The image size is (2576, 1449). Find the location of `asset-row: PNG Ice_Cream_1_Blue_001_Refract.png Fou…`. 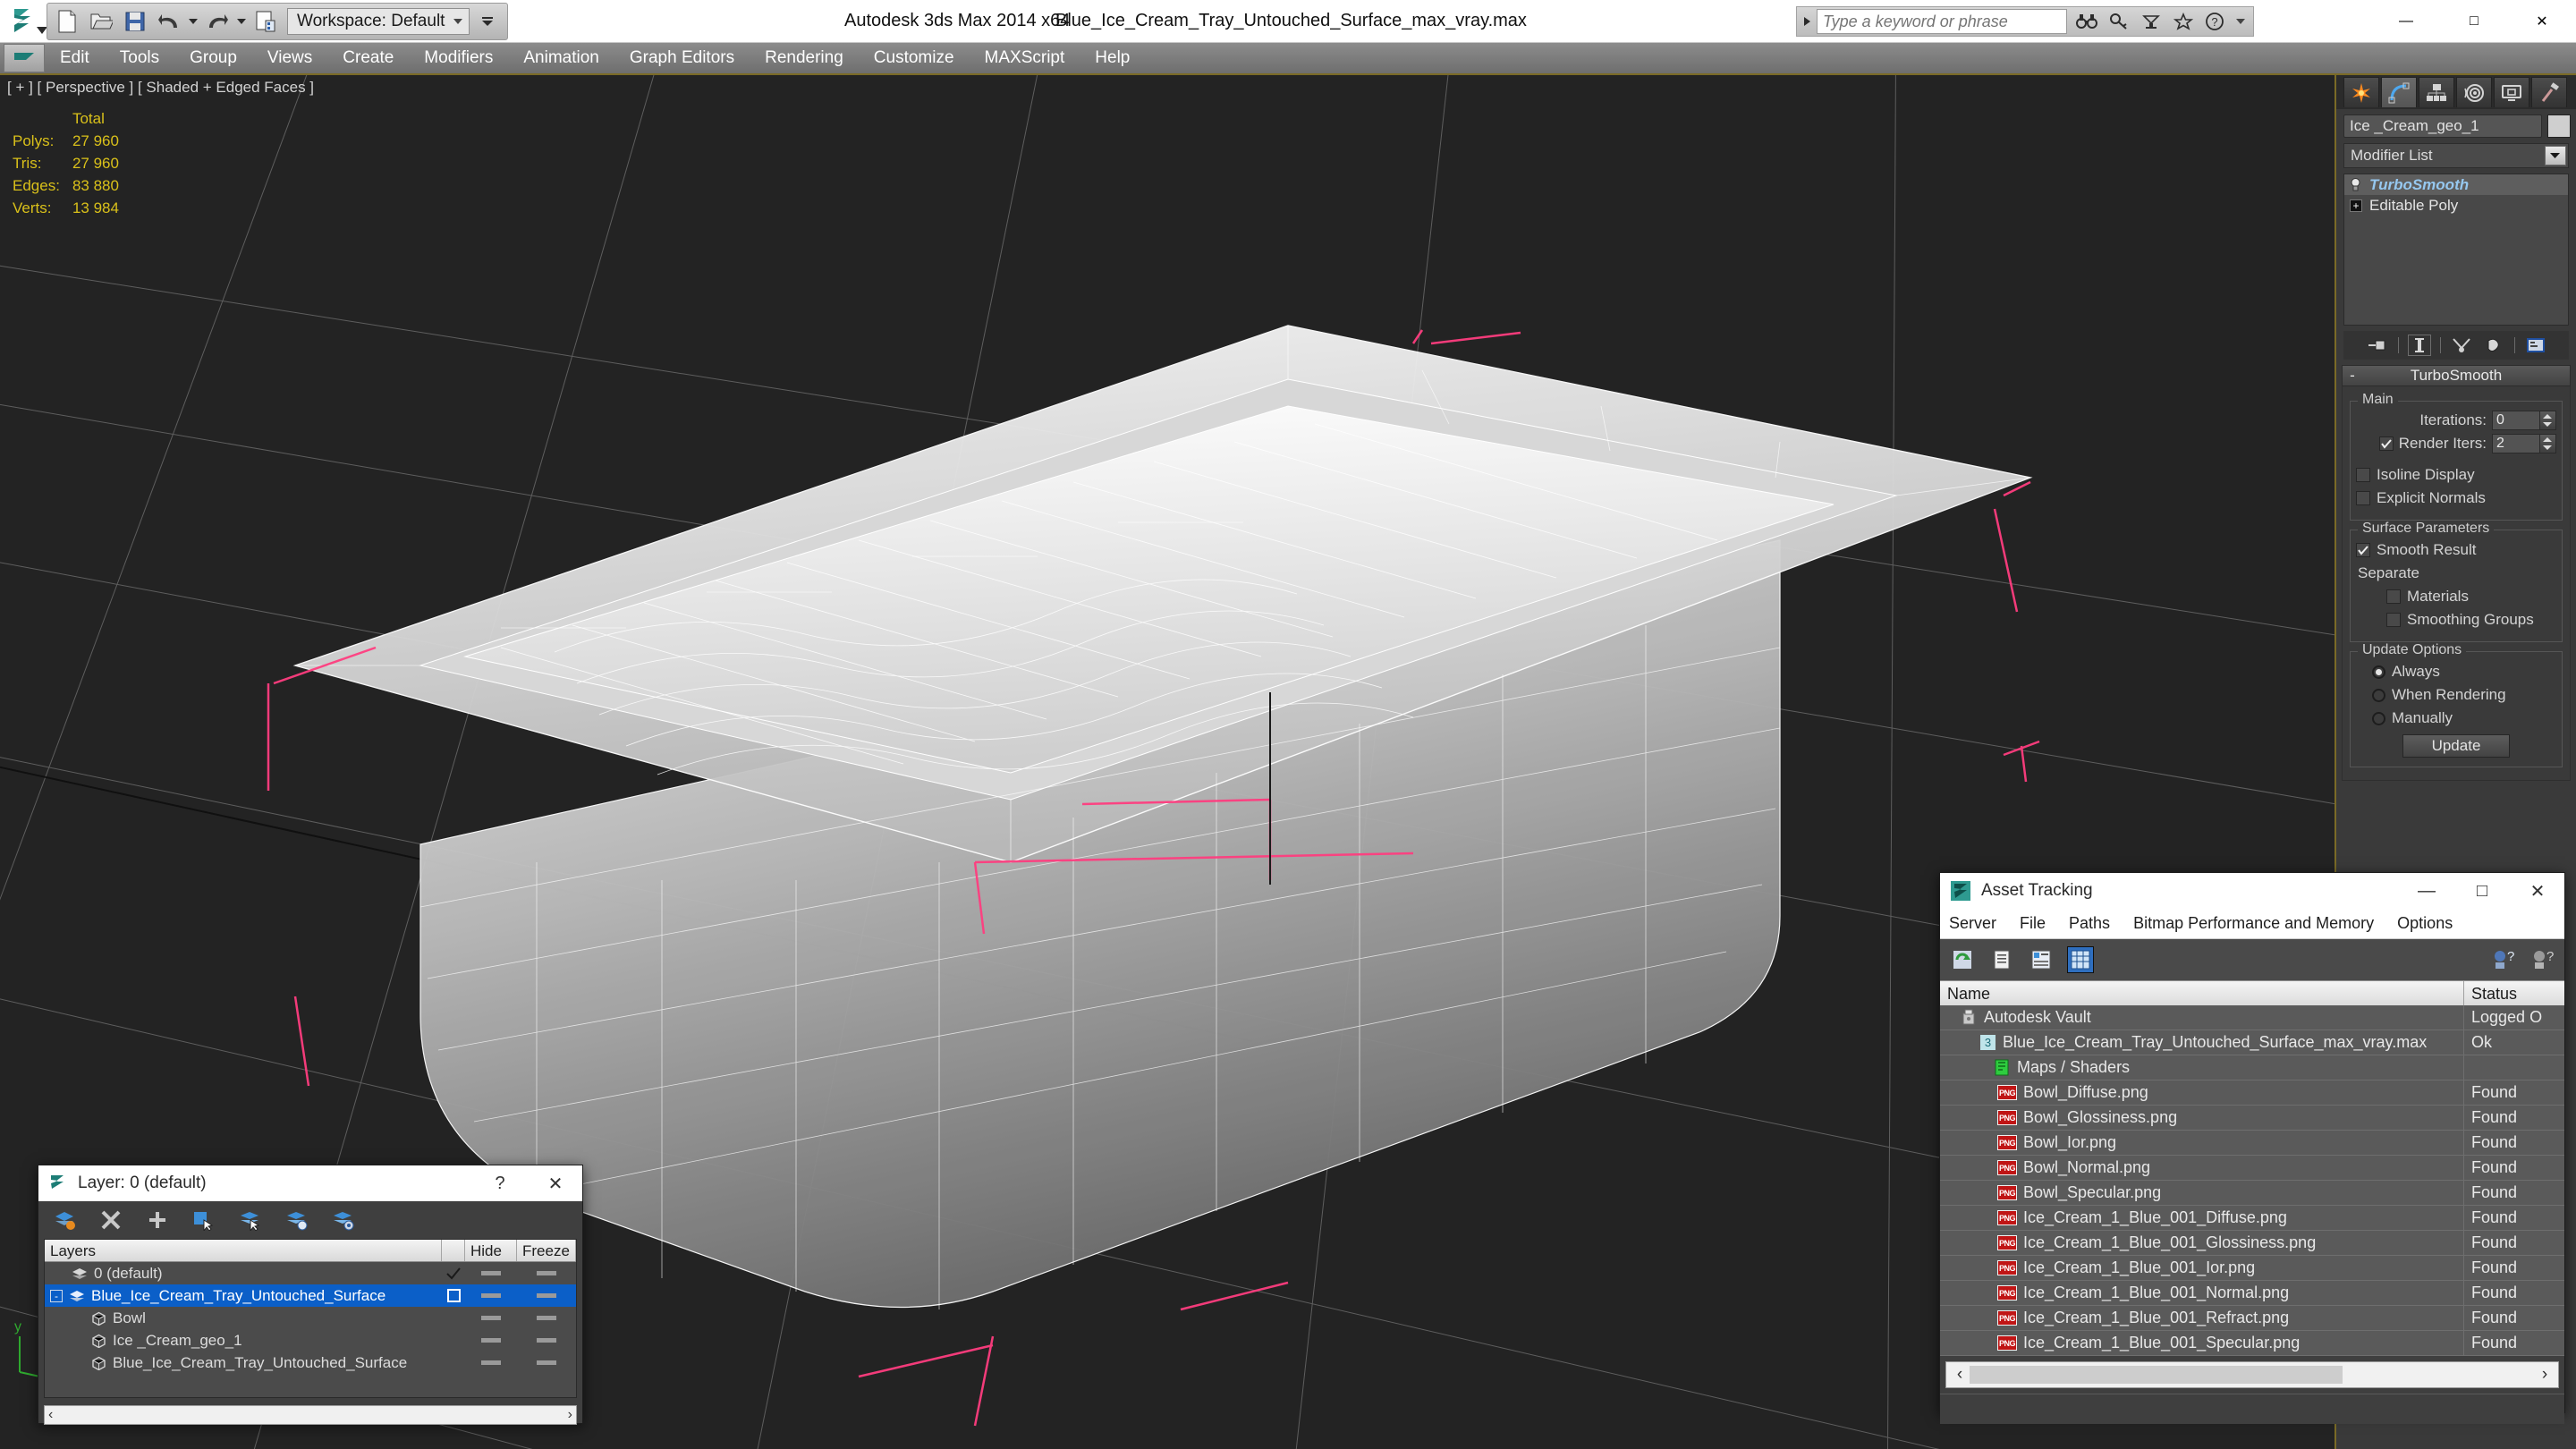

asset-row: PNG Ice_Cream_1_Blue_001_Refract.png Fou… is located at coordinates (2252, 1318).